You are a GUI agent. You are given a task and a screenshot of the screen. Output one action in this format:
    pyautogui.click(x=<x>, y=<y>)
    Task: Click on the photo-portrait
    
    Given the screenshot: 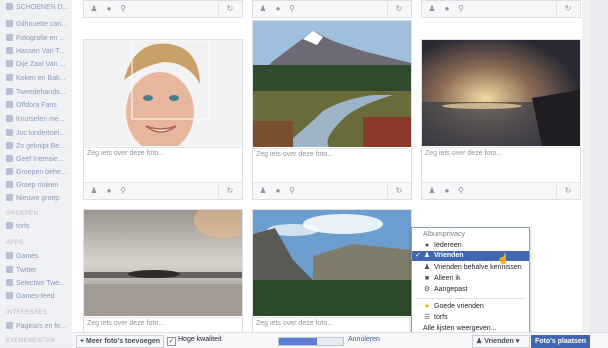 What is the action you would take?
    pyautogui.click(x=163, y=93)
    